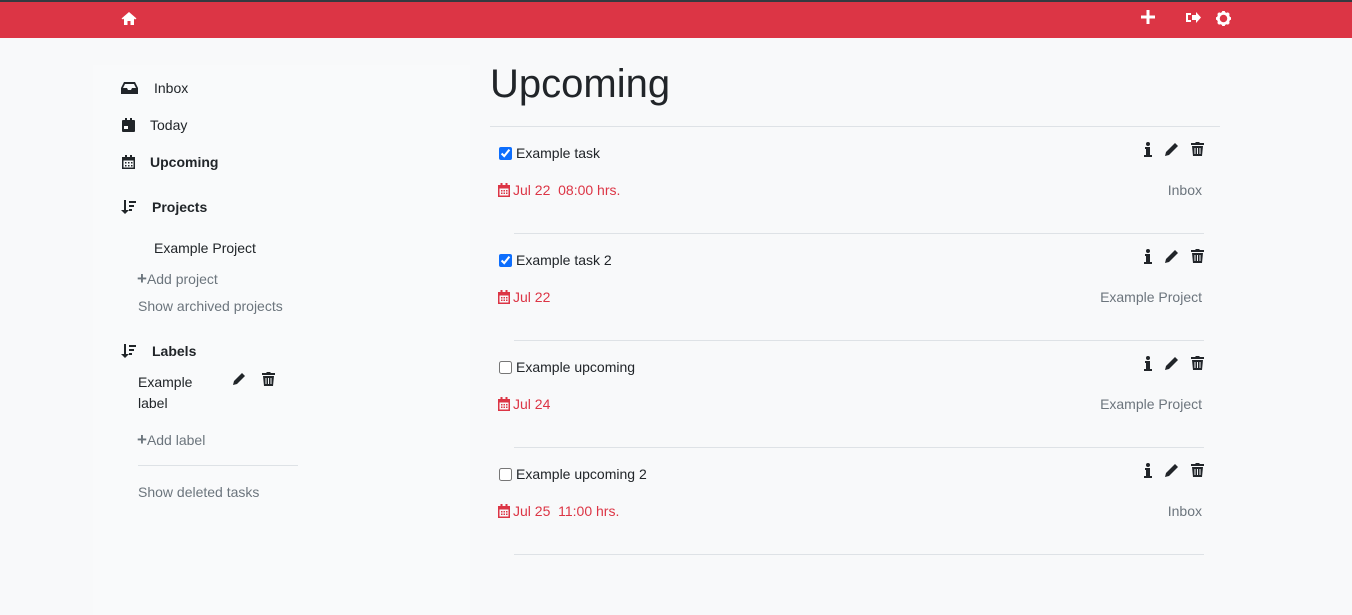 This screenshot has width=1352, height=615. I want to click on sidebar-item-inbox: Inbox, so click(154, 88).